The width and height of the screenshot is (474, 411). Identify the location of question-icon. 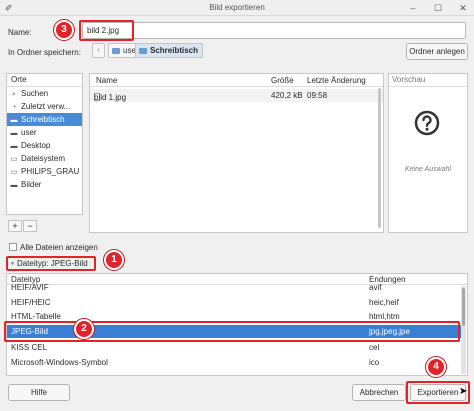
(427, 123).